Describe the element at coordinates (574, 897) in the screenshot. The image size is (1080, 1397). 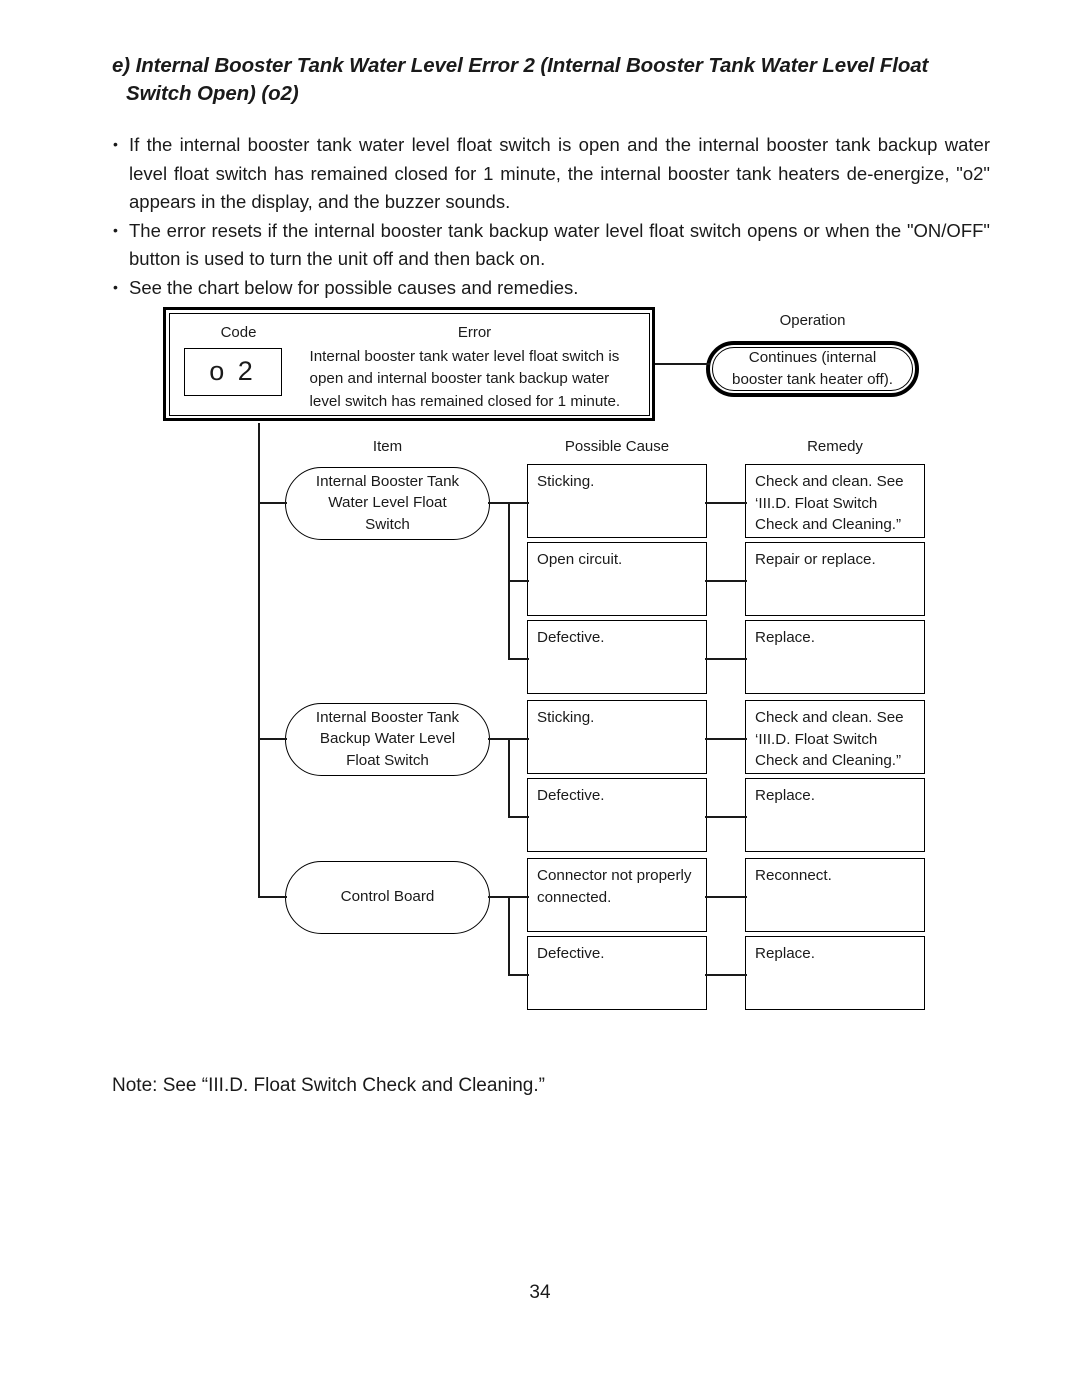
I see `possible-cause-line: connected.` at that location.